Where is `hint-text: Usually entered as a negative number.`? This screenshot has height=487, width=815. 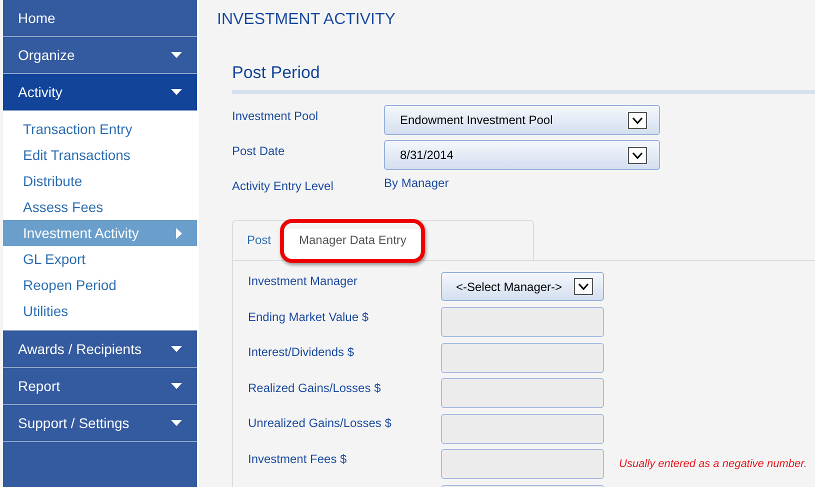
hint-text: Usually entered as a negative number. is located at coordinates (713, 464).